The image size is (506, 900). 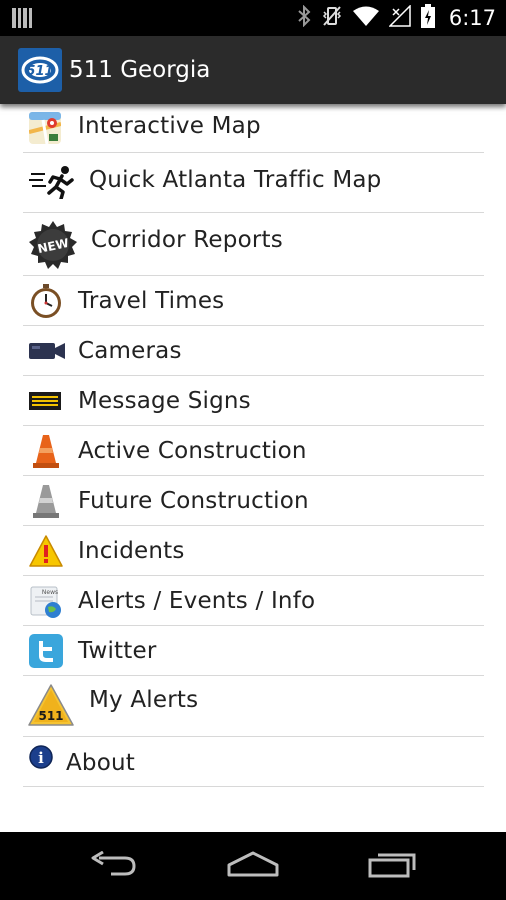 I want to click on bluetooth-icon, so click(x=304, y=17).